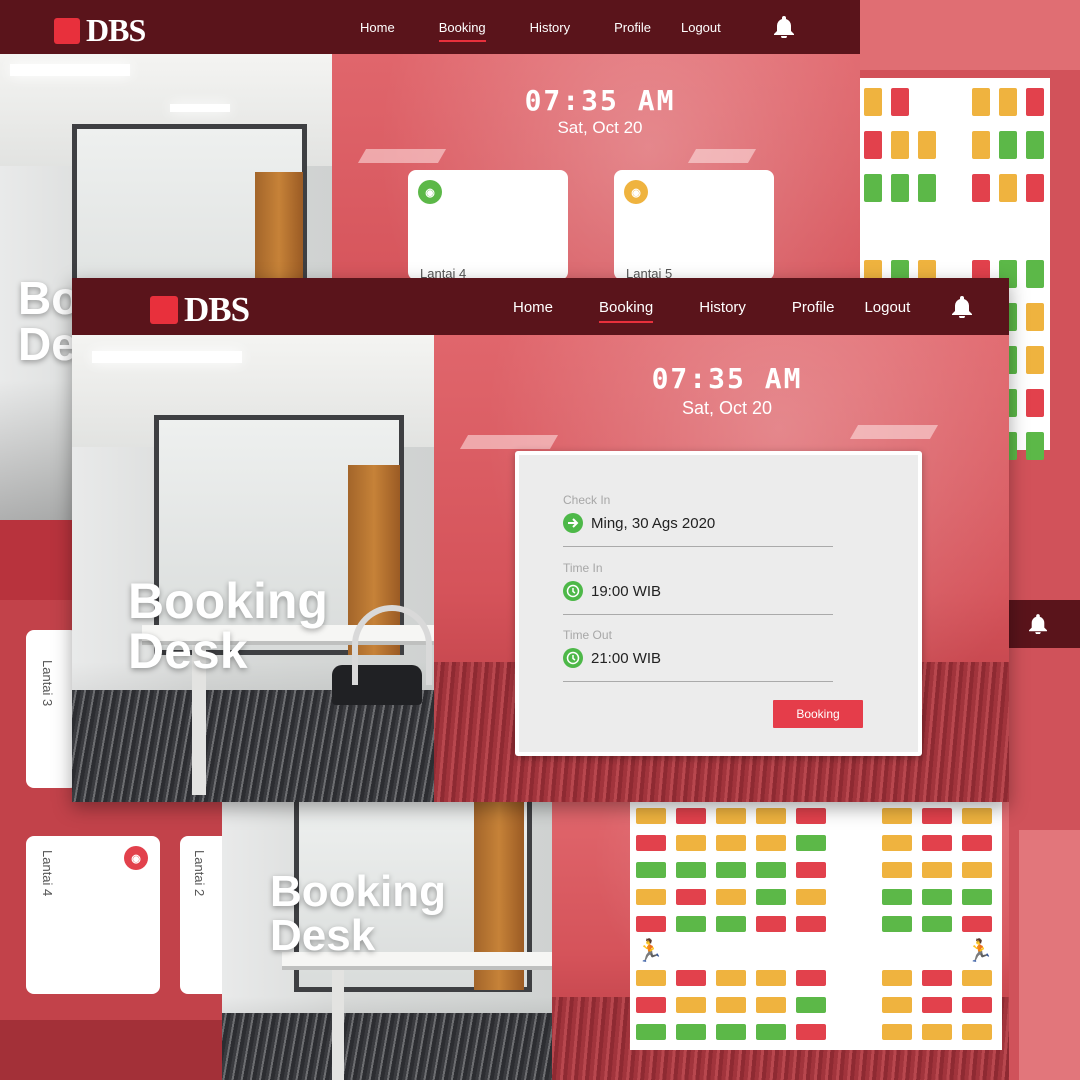 This screenshot has width=1080, height=1080. What do you see at coordinates (698, 516) in the screenshot?
I see `check-in-field: Check In Ming, 30 Ags 2020` at bounding box center [698, 516].